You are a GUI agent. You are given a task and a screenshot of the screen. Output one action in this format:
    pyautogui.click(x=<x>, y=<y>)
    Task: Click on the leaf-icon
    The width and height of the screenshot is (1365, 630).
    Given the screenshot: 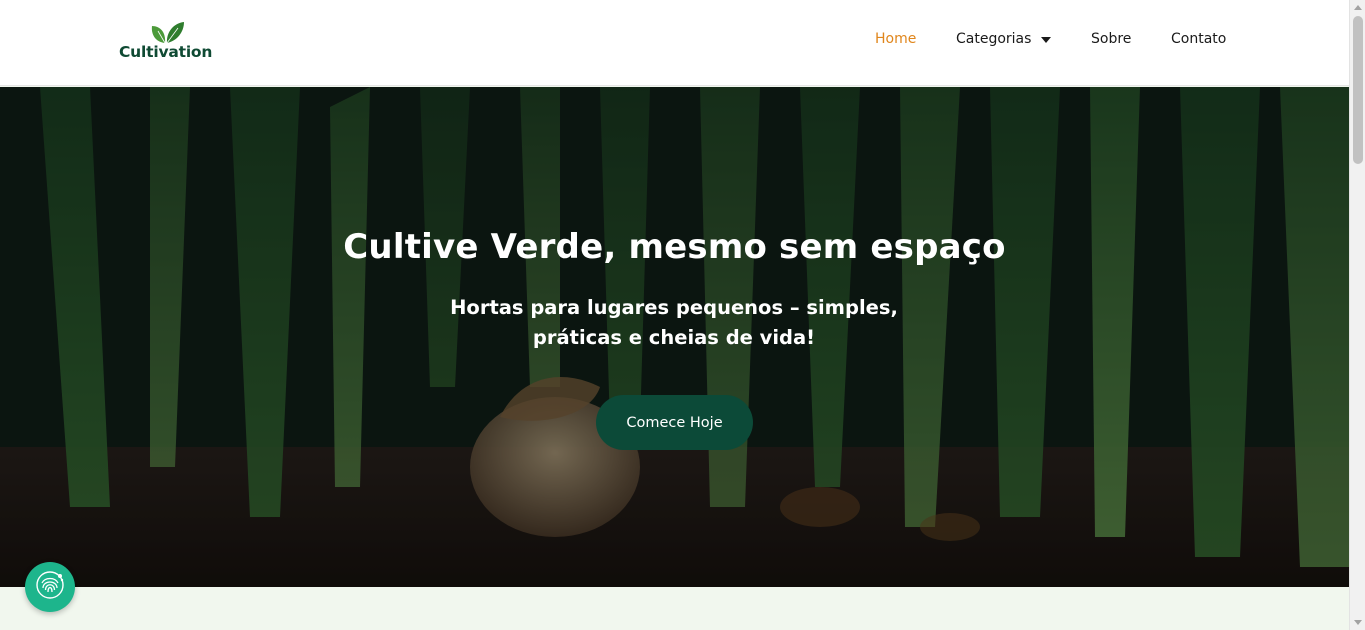 What is the action you would take?
    pyautogui.click(x=166, y=32)
    